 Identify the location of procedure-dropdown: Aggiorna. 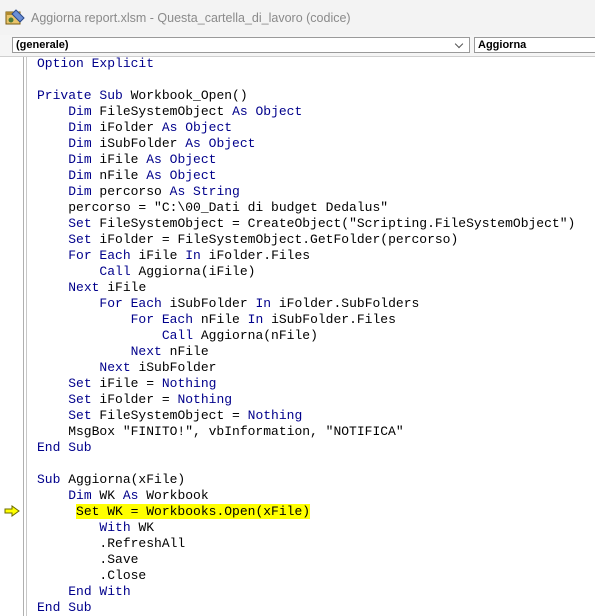
(534, 45).